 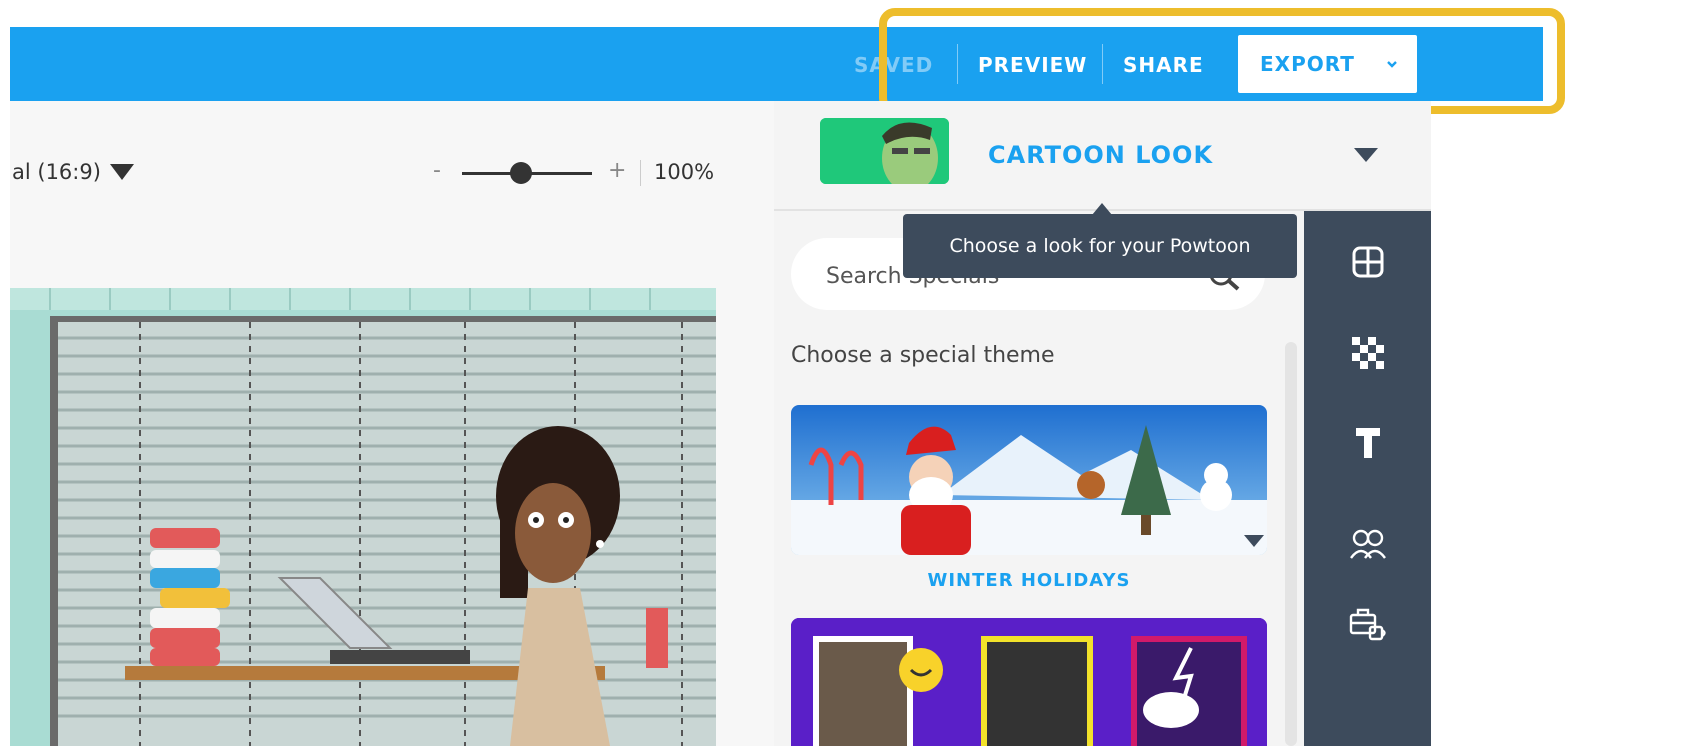 I want to click on highlight-frame, so click(x=1222, y=61).